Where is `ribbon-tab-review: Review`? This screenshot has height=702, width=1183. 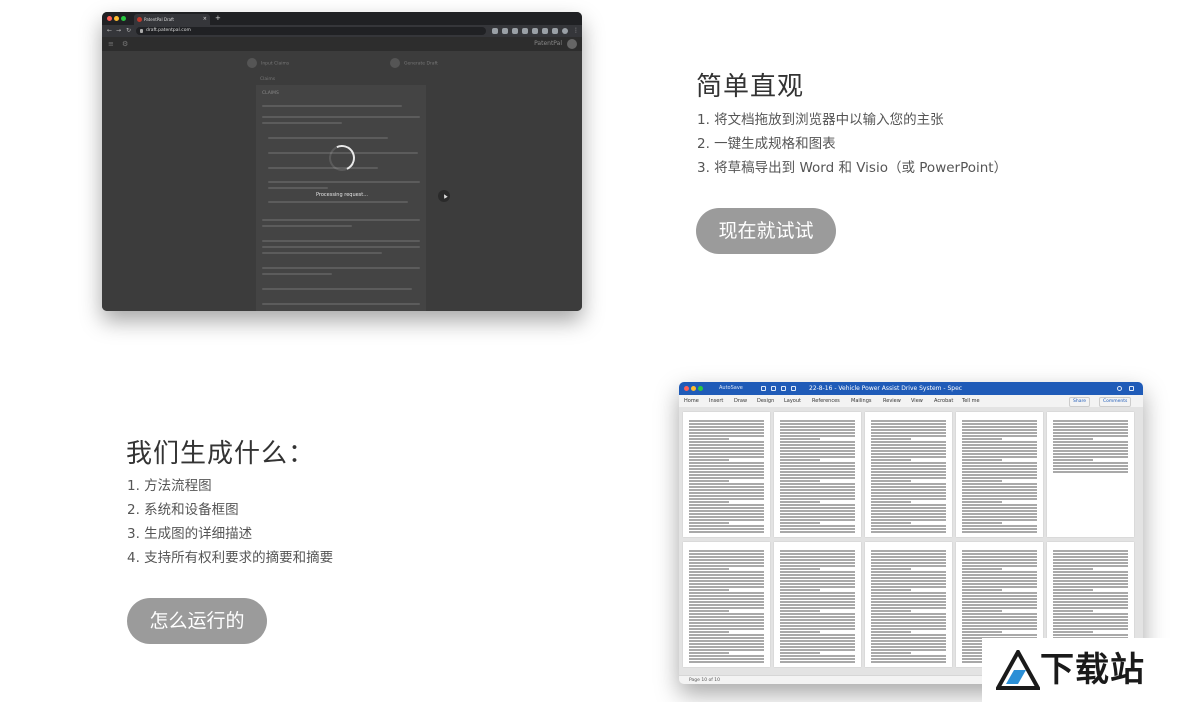
ribbon-tab-review: Review is located at coordinates (892, 401).